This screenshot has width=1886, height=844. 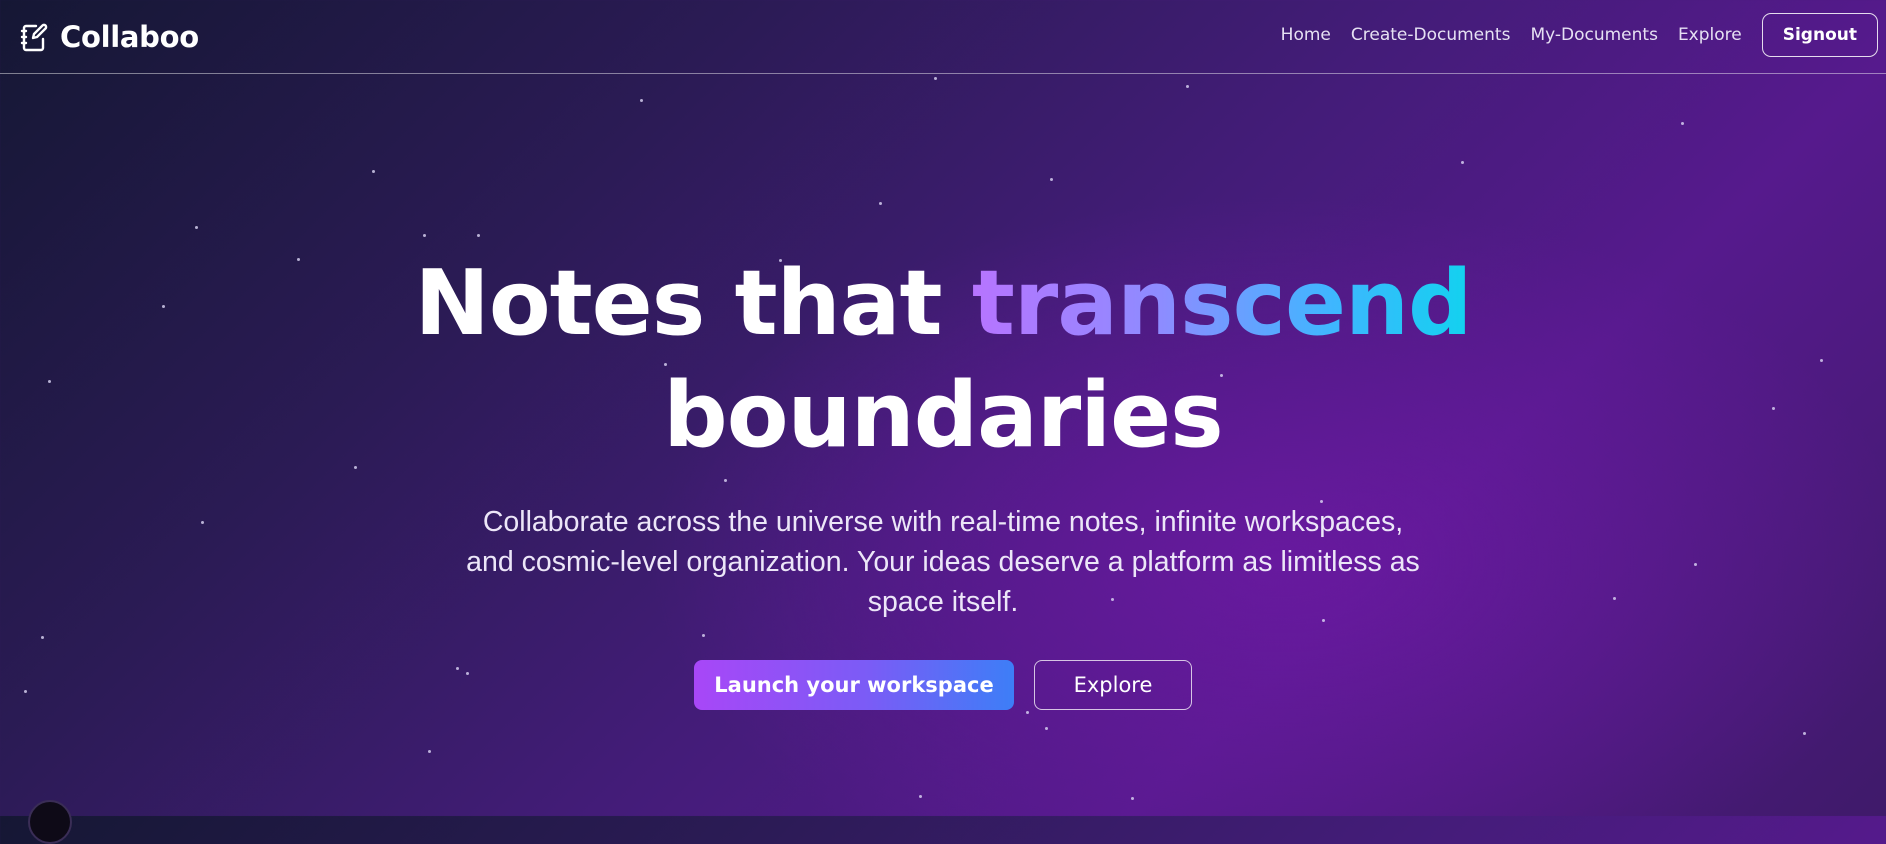 I want to click on signout-button: Signout, so click(x=1819, y=35).